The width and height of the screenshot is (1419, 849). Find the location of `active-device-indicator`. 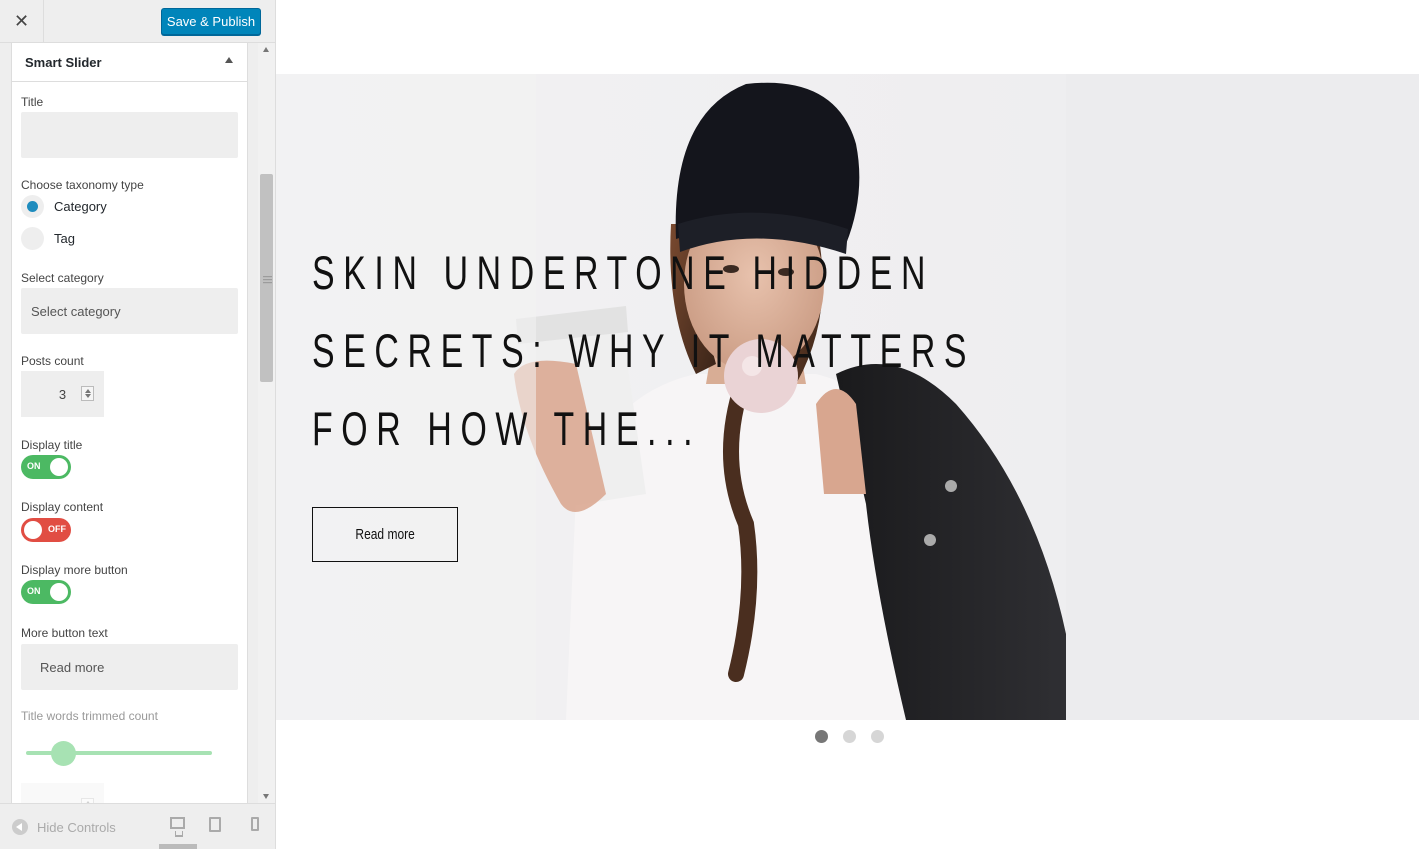

active-device-indicator is located at coordinates (178, 846).